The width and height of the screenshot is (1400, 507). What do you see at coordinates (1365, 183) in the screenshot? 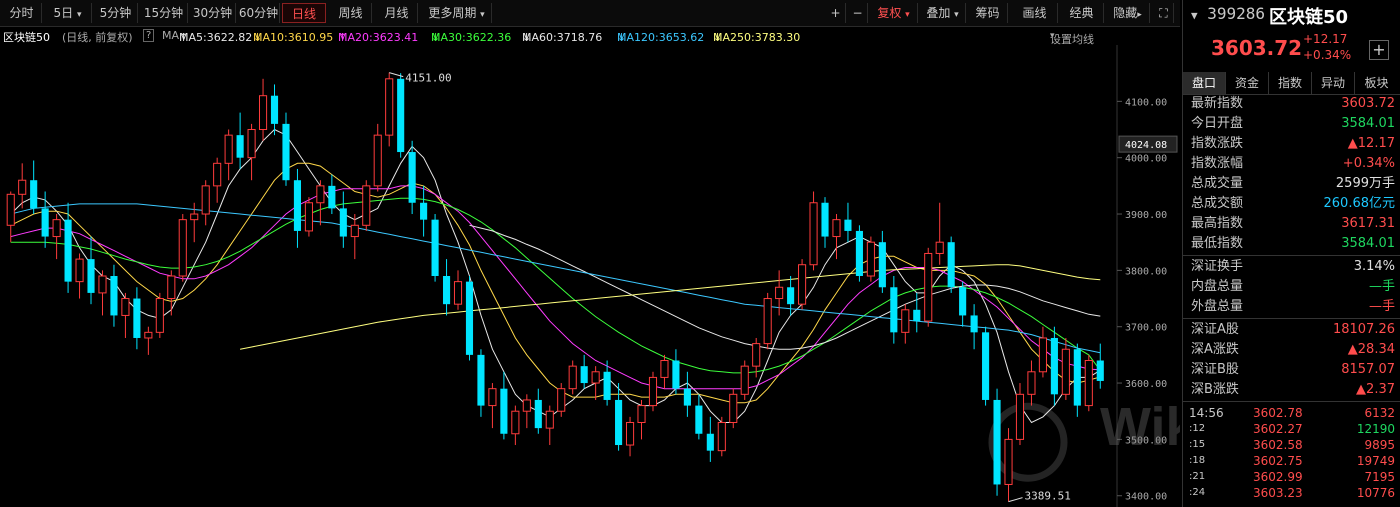
I see `quote-row-value: 2599万手` at bounding box center [1365, 183].